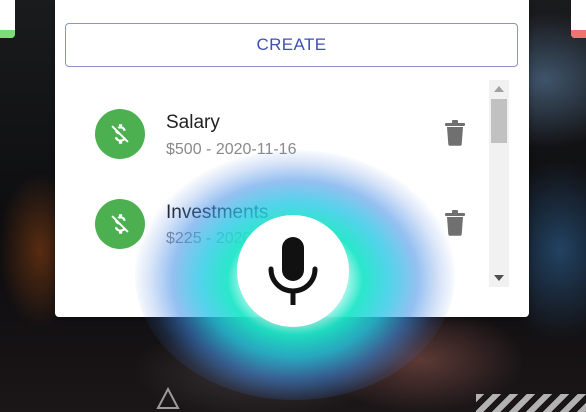 This screenshot has height=412, width=586. Describe the element at coordinates (193, 122) in the screenshot. I see `item-title: Salary` at that location.